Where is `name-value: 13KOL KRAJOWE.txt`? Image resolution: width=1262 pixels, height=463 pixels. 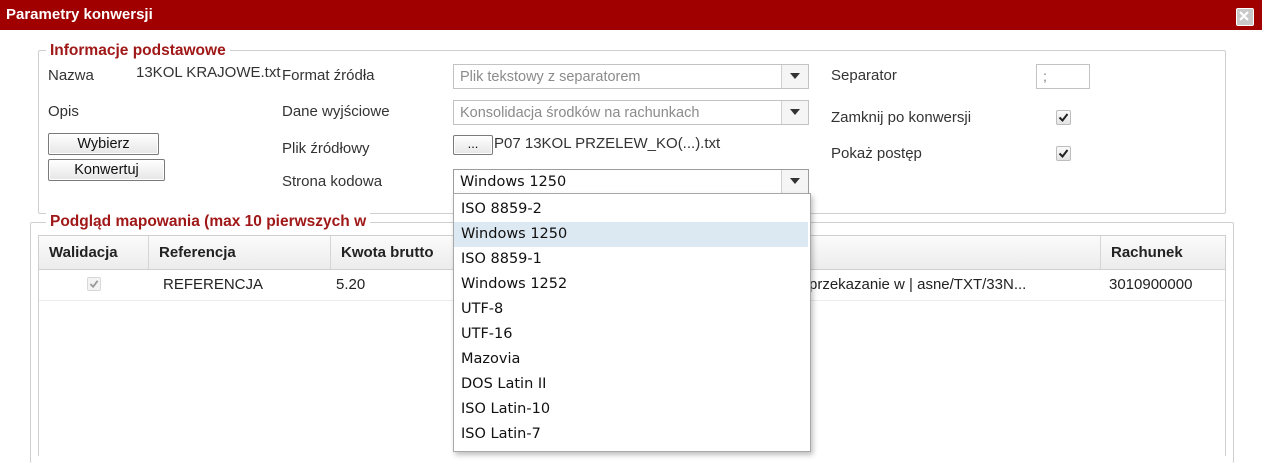
name-value: 13KOL KRAJOWE.txt is located at coordinates (208, 72).